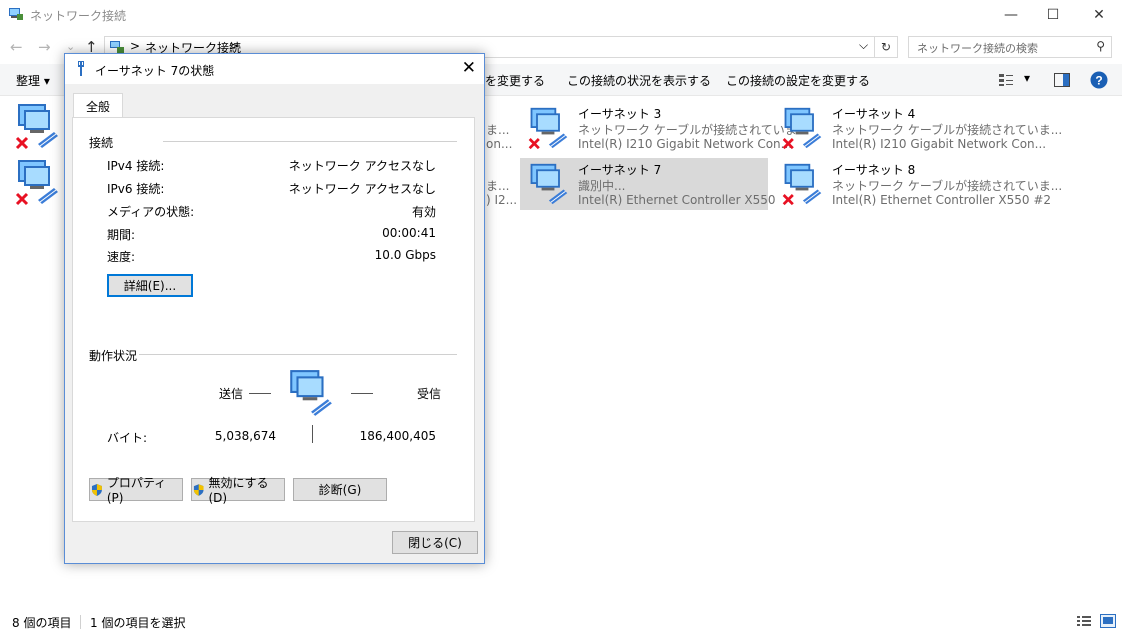  Describe the element at coordinates (1084, 621) in the screenshot. I see `details-view-icon` at that location.